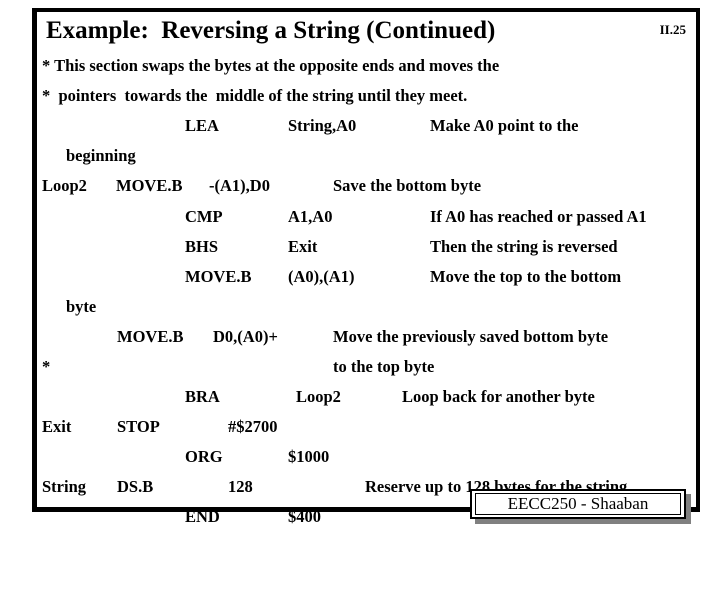 The height and width of the screenshot is (597, 720). I want to click on code-comment-wrap: beginning, so click(101, 155).